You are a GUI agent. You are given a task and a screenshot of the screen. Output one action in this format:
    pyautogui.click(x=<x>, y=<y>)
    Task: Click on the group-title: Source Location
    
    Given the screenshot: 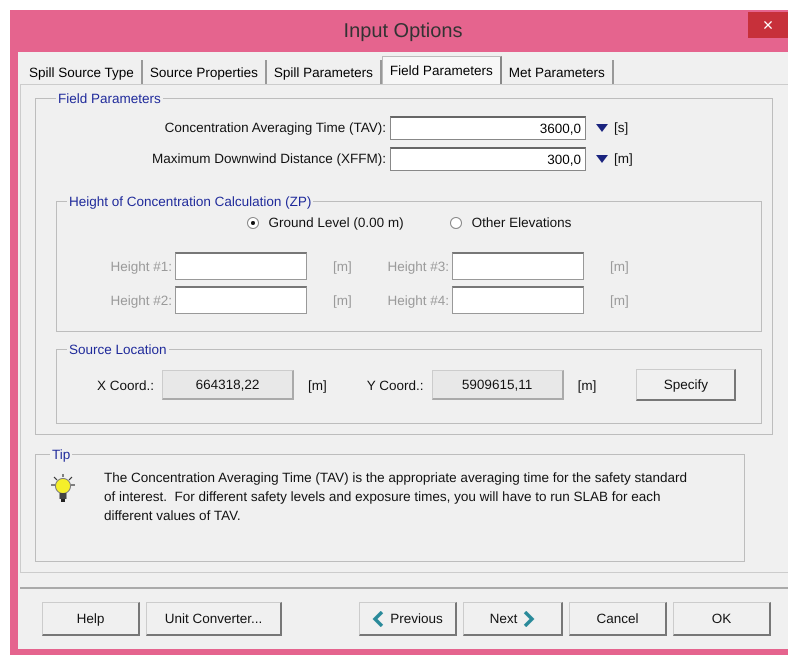 What is the action you would take?
    pyautogui.click(x=118, y=349)
    